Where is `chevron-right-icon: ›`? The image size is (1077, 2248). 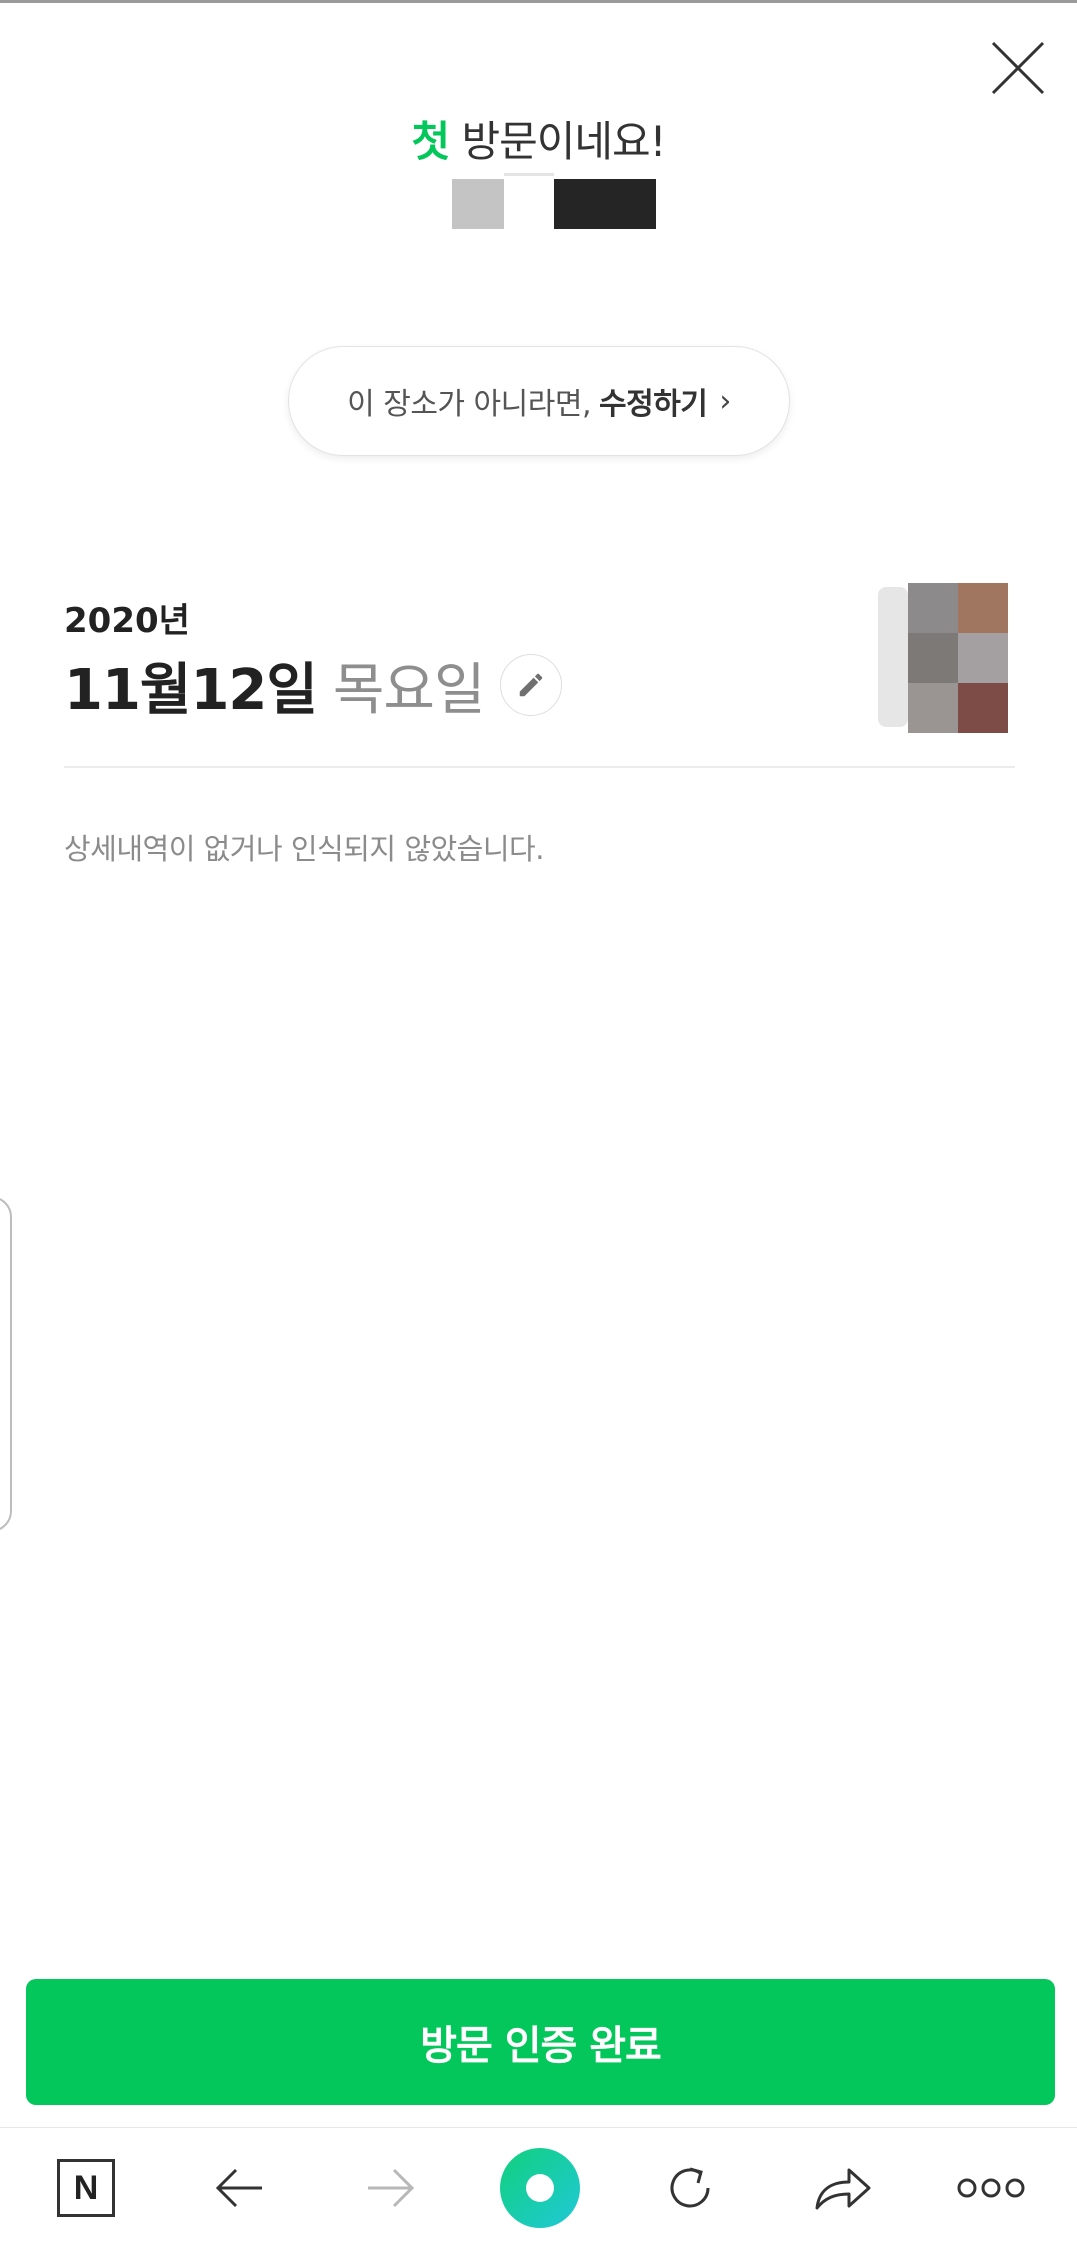
chevron-right-icon: › is located at coordinates (725, 401).